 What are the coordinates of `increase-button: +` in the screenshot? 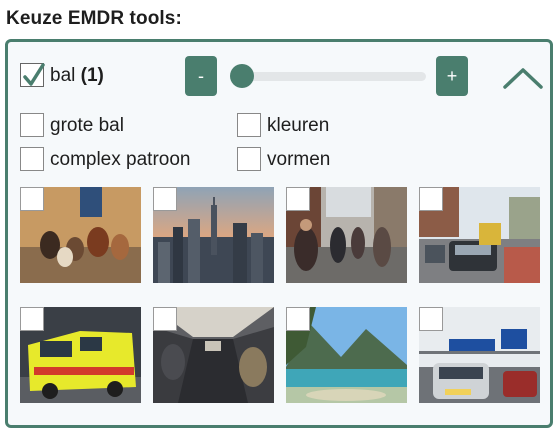 It's located at (452, 76).